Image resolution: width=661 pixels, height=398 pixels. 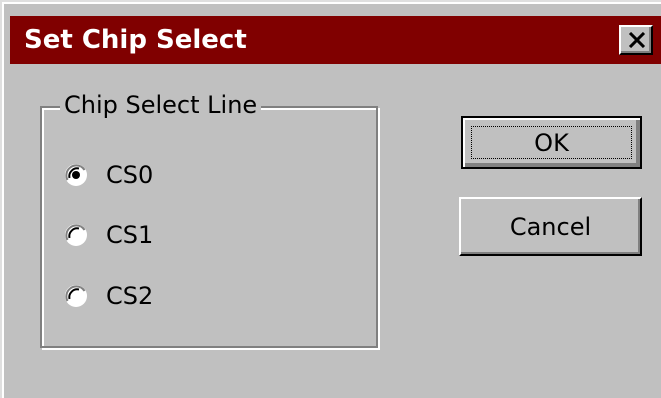 I want to click on radio-cs2: CS2, so click(x=108, y=296).